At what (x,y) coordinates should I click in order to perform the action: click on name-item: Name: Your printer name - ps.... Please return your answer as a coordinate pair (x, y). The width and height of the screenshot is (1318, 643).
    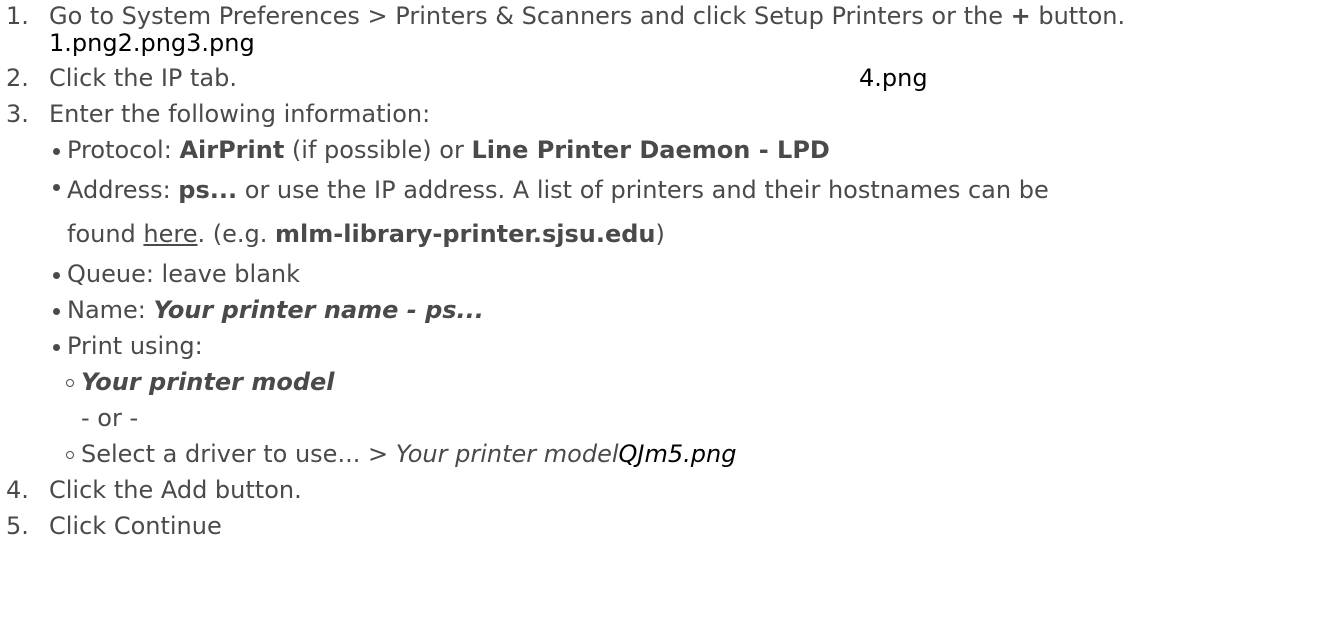
    Looking at the image, I should click on (659, 310).